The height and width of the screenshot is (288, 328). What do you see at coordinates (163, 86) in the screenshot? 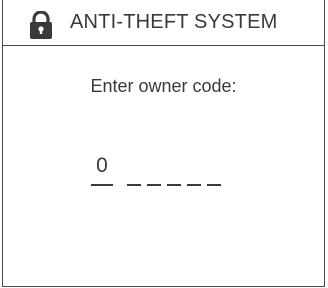
I see `code-prompt: Enter owner code:` at bounding box center [163, 86].